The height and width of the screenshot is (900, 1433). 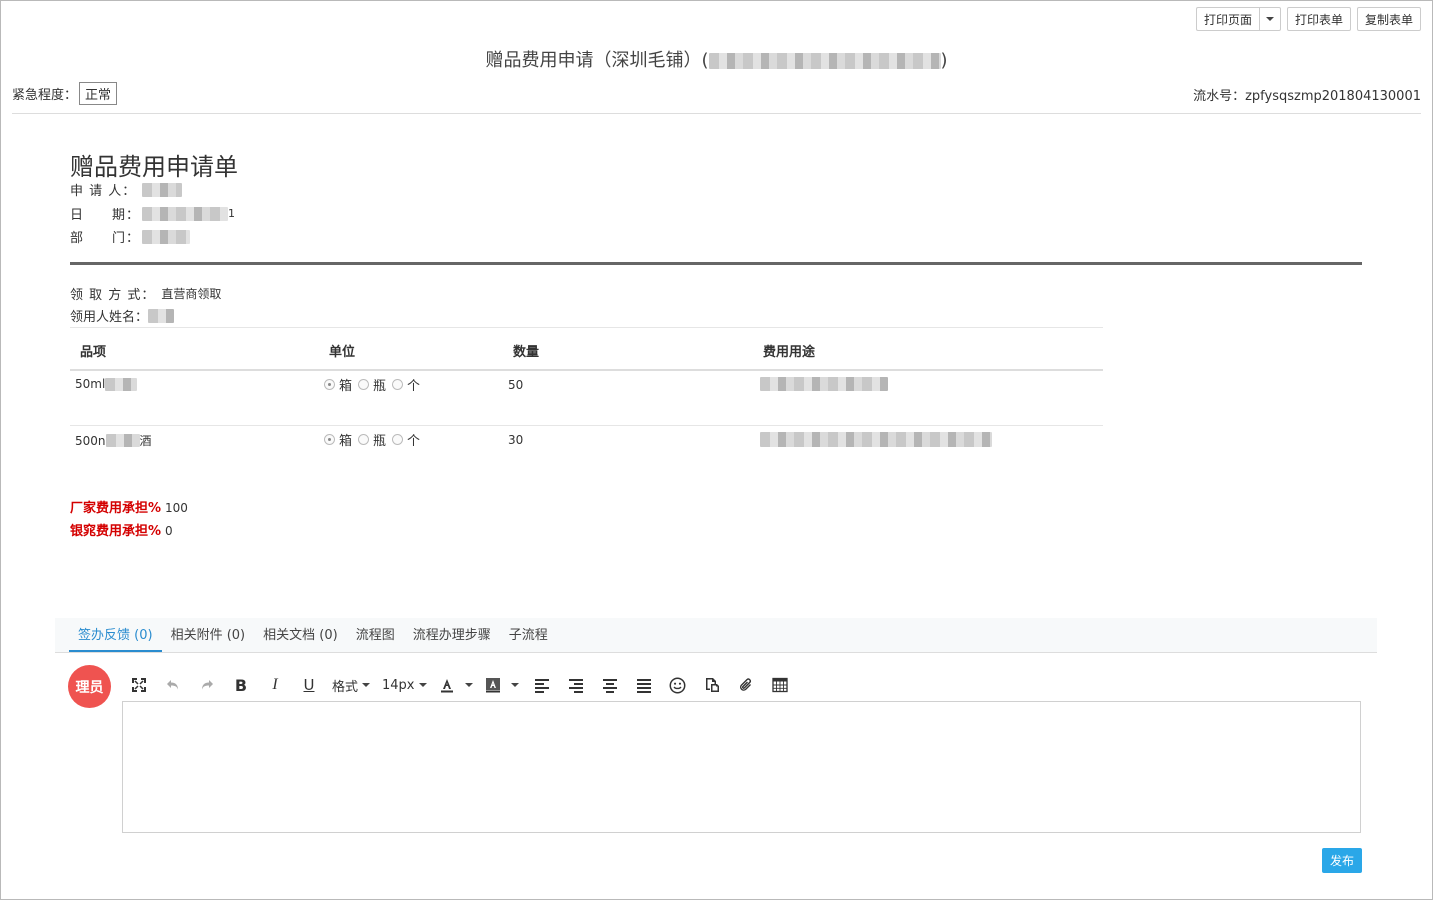 I want to click on date-row: 日 期： 1, so click(x=152, y=213).